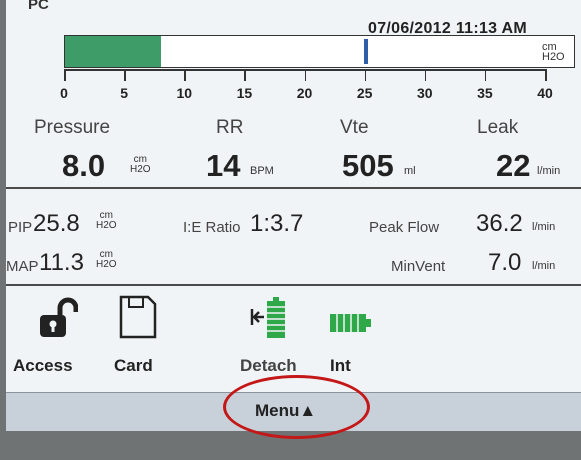 The height and width of the screenshot is (460, 581). I want to click on access-button: Access, so click(51, 340).